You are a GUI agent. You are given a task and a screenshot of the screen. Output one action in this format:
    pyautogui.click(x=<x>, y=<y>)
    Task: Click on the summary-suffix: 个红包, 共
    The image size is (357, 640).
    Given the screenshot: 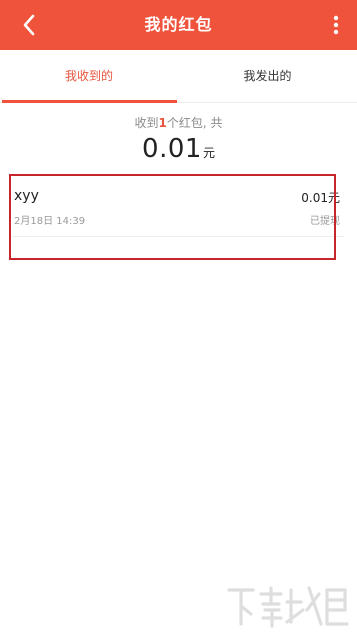 What is the action you would take?
    pyautogui.click(x=194, y=123)
    